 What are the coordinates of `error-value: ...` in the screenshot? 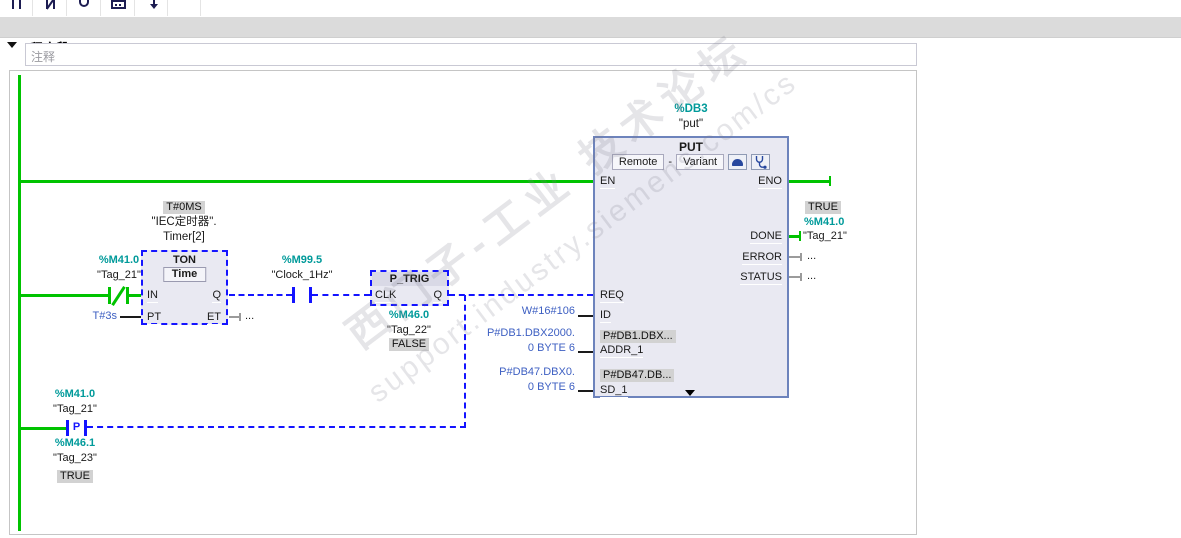 It's located at (811, 256).